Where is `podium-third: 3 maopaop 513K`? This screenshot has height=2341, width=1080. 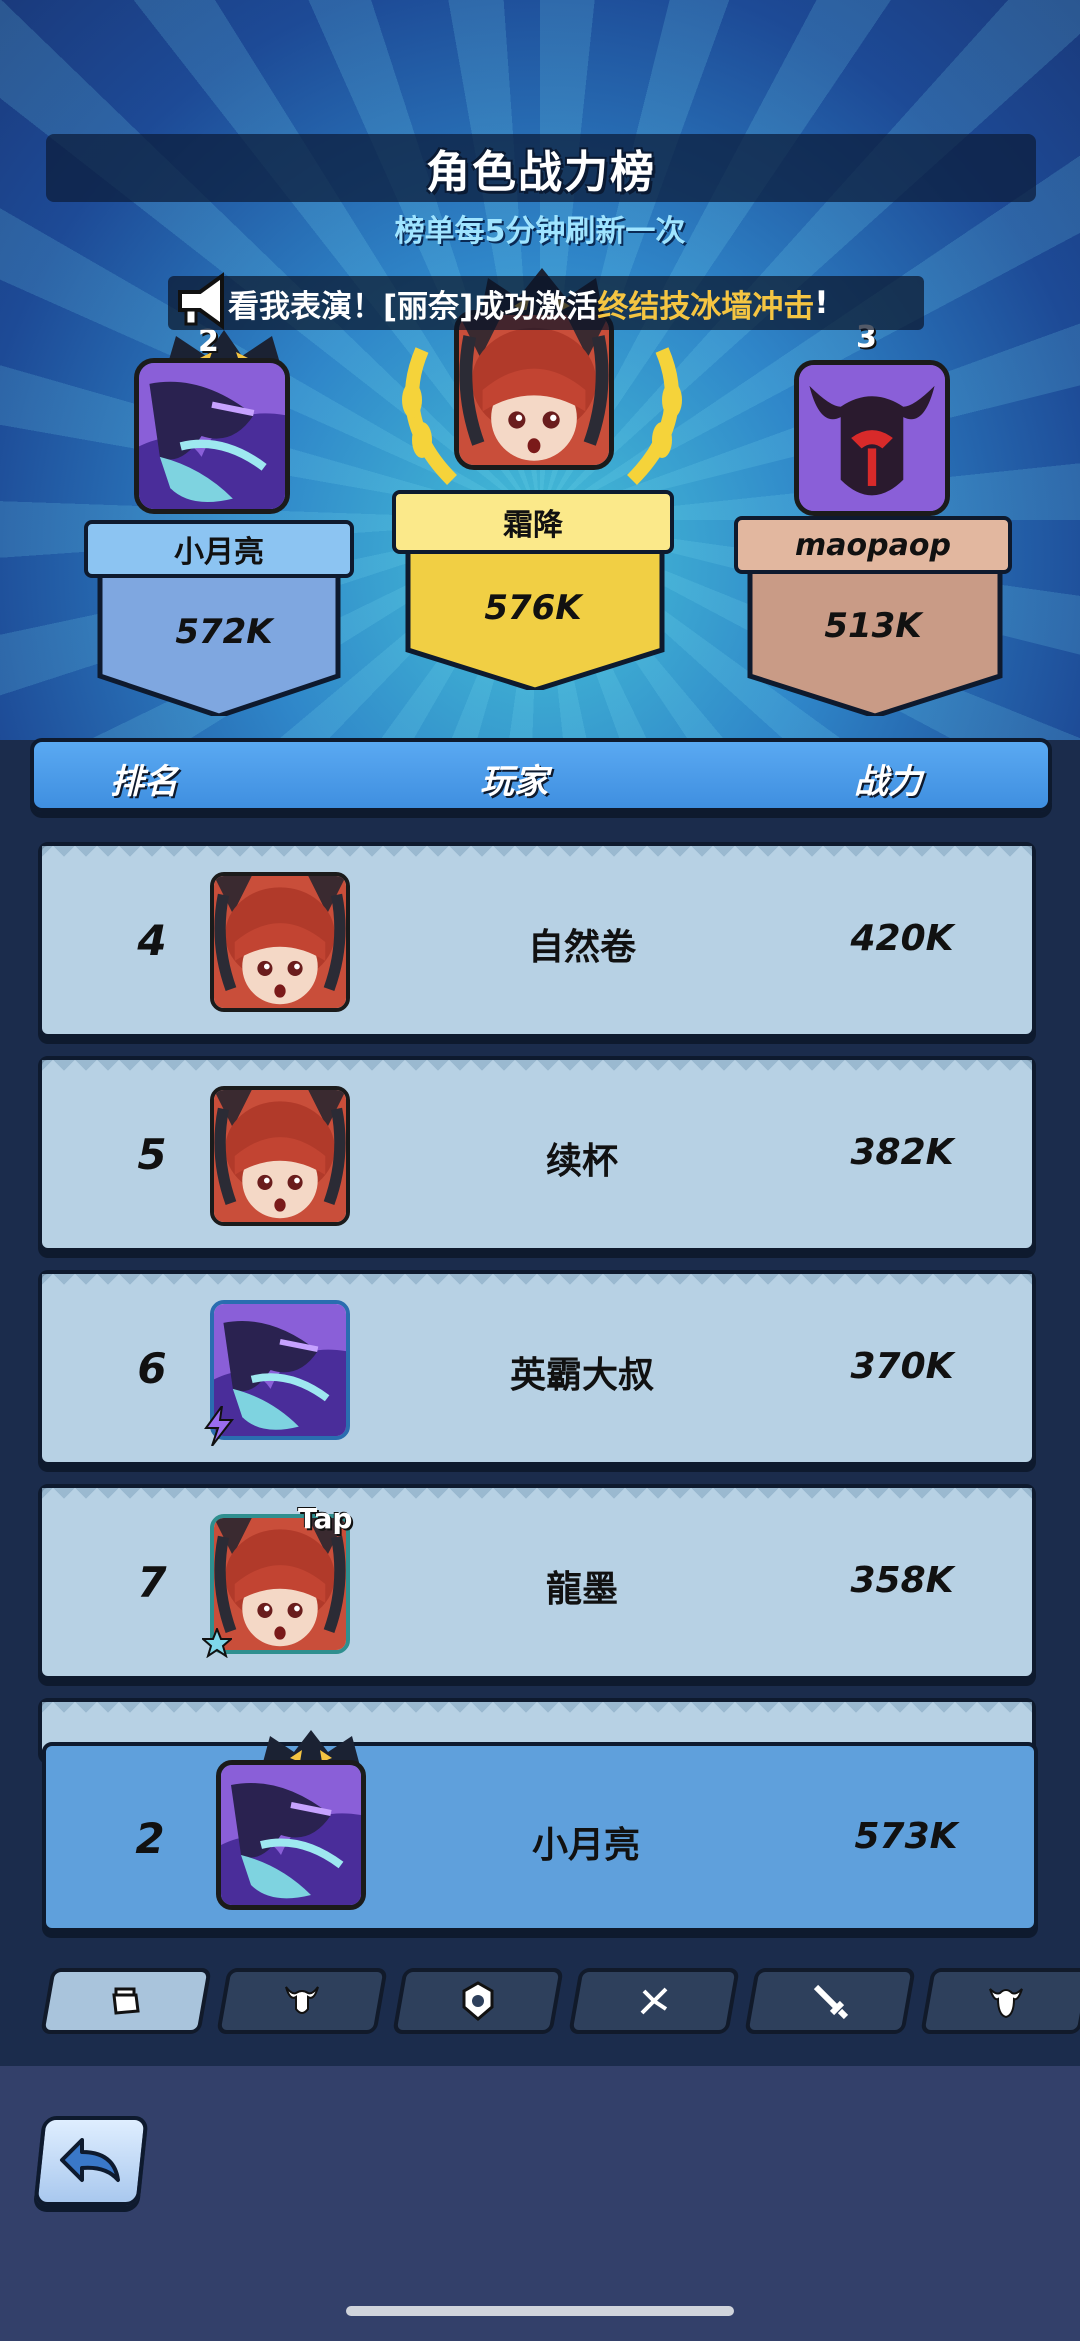
podium-third: 3 maopaop 513K is located at coordinates (879, 520).